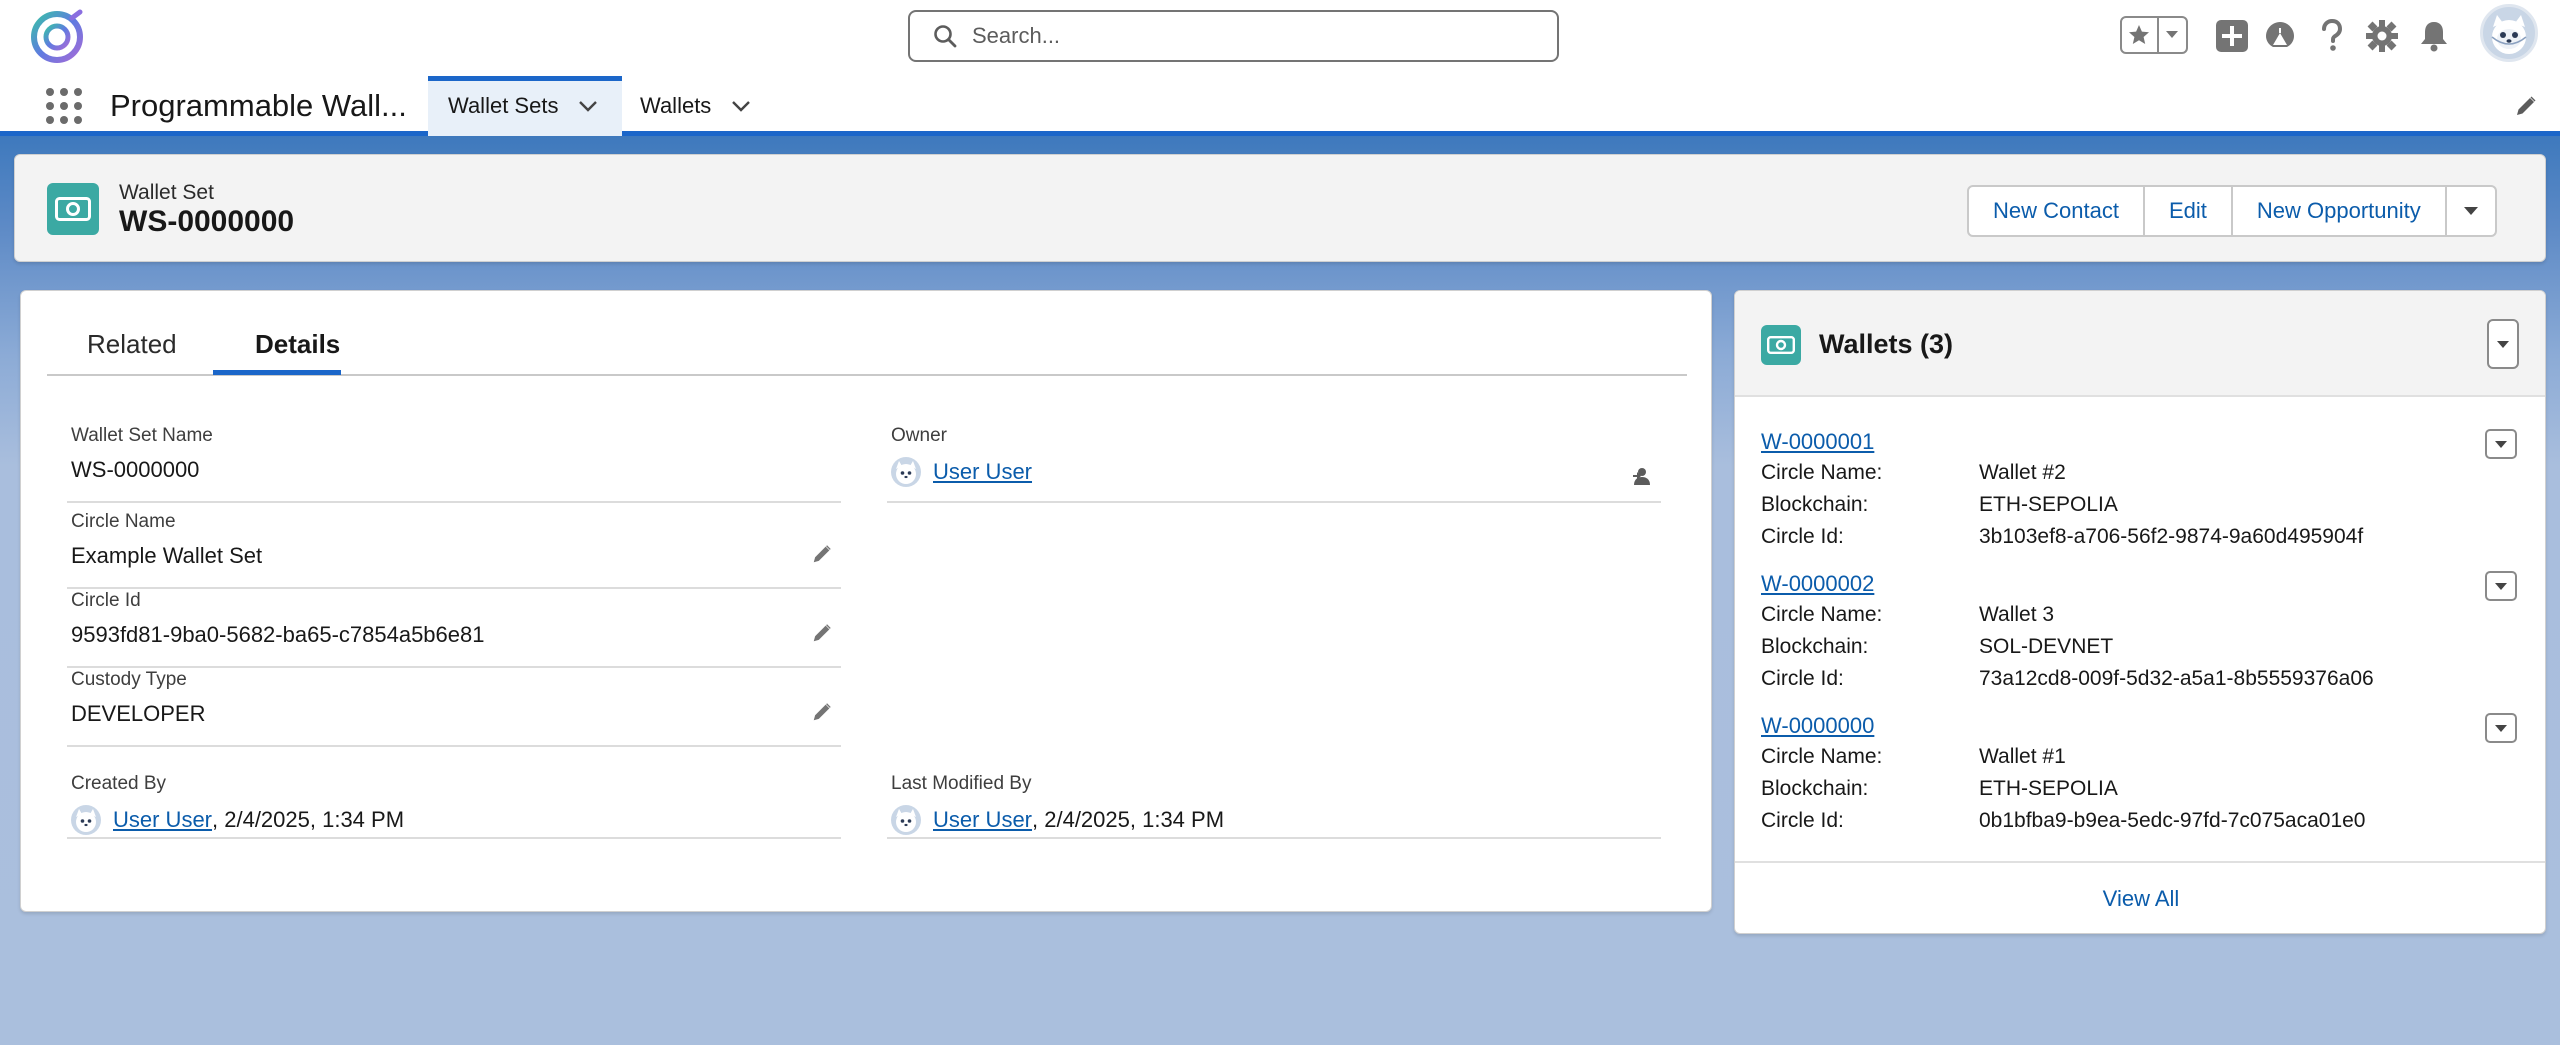 The width and height of the screenshot is (2560, 1045). What do you see at coordinates (167, 555) in the screenshot?
I see `field-value: Example Wallet Set` at bounding box center [167, 555].